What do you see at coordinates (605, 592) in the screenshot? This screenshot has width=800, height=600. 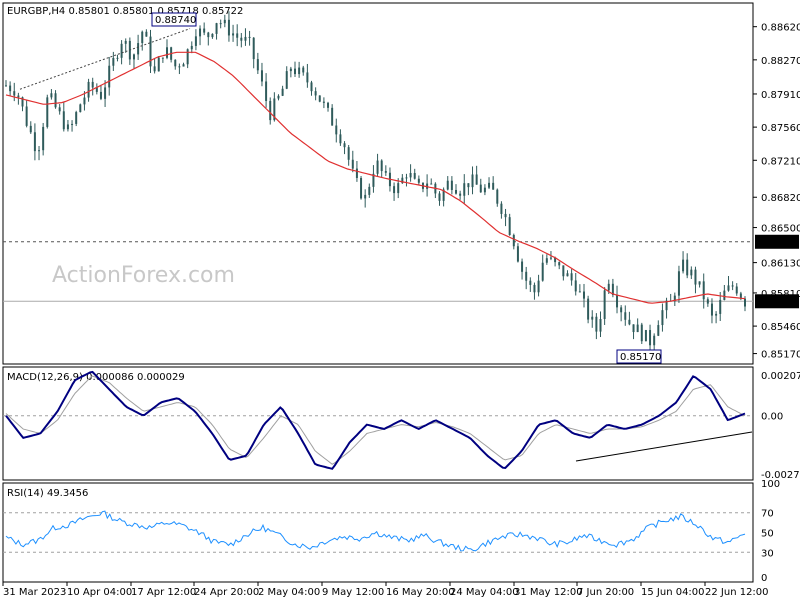 I see `x-tick-label: 7 Jun 20:00` at bounding box center [605, 592].